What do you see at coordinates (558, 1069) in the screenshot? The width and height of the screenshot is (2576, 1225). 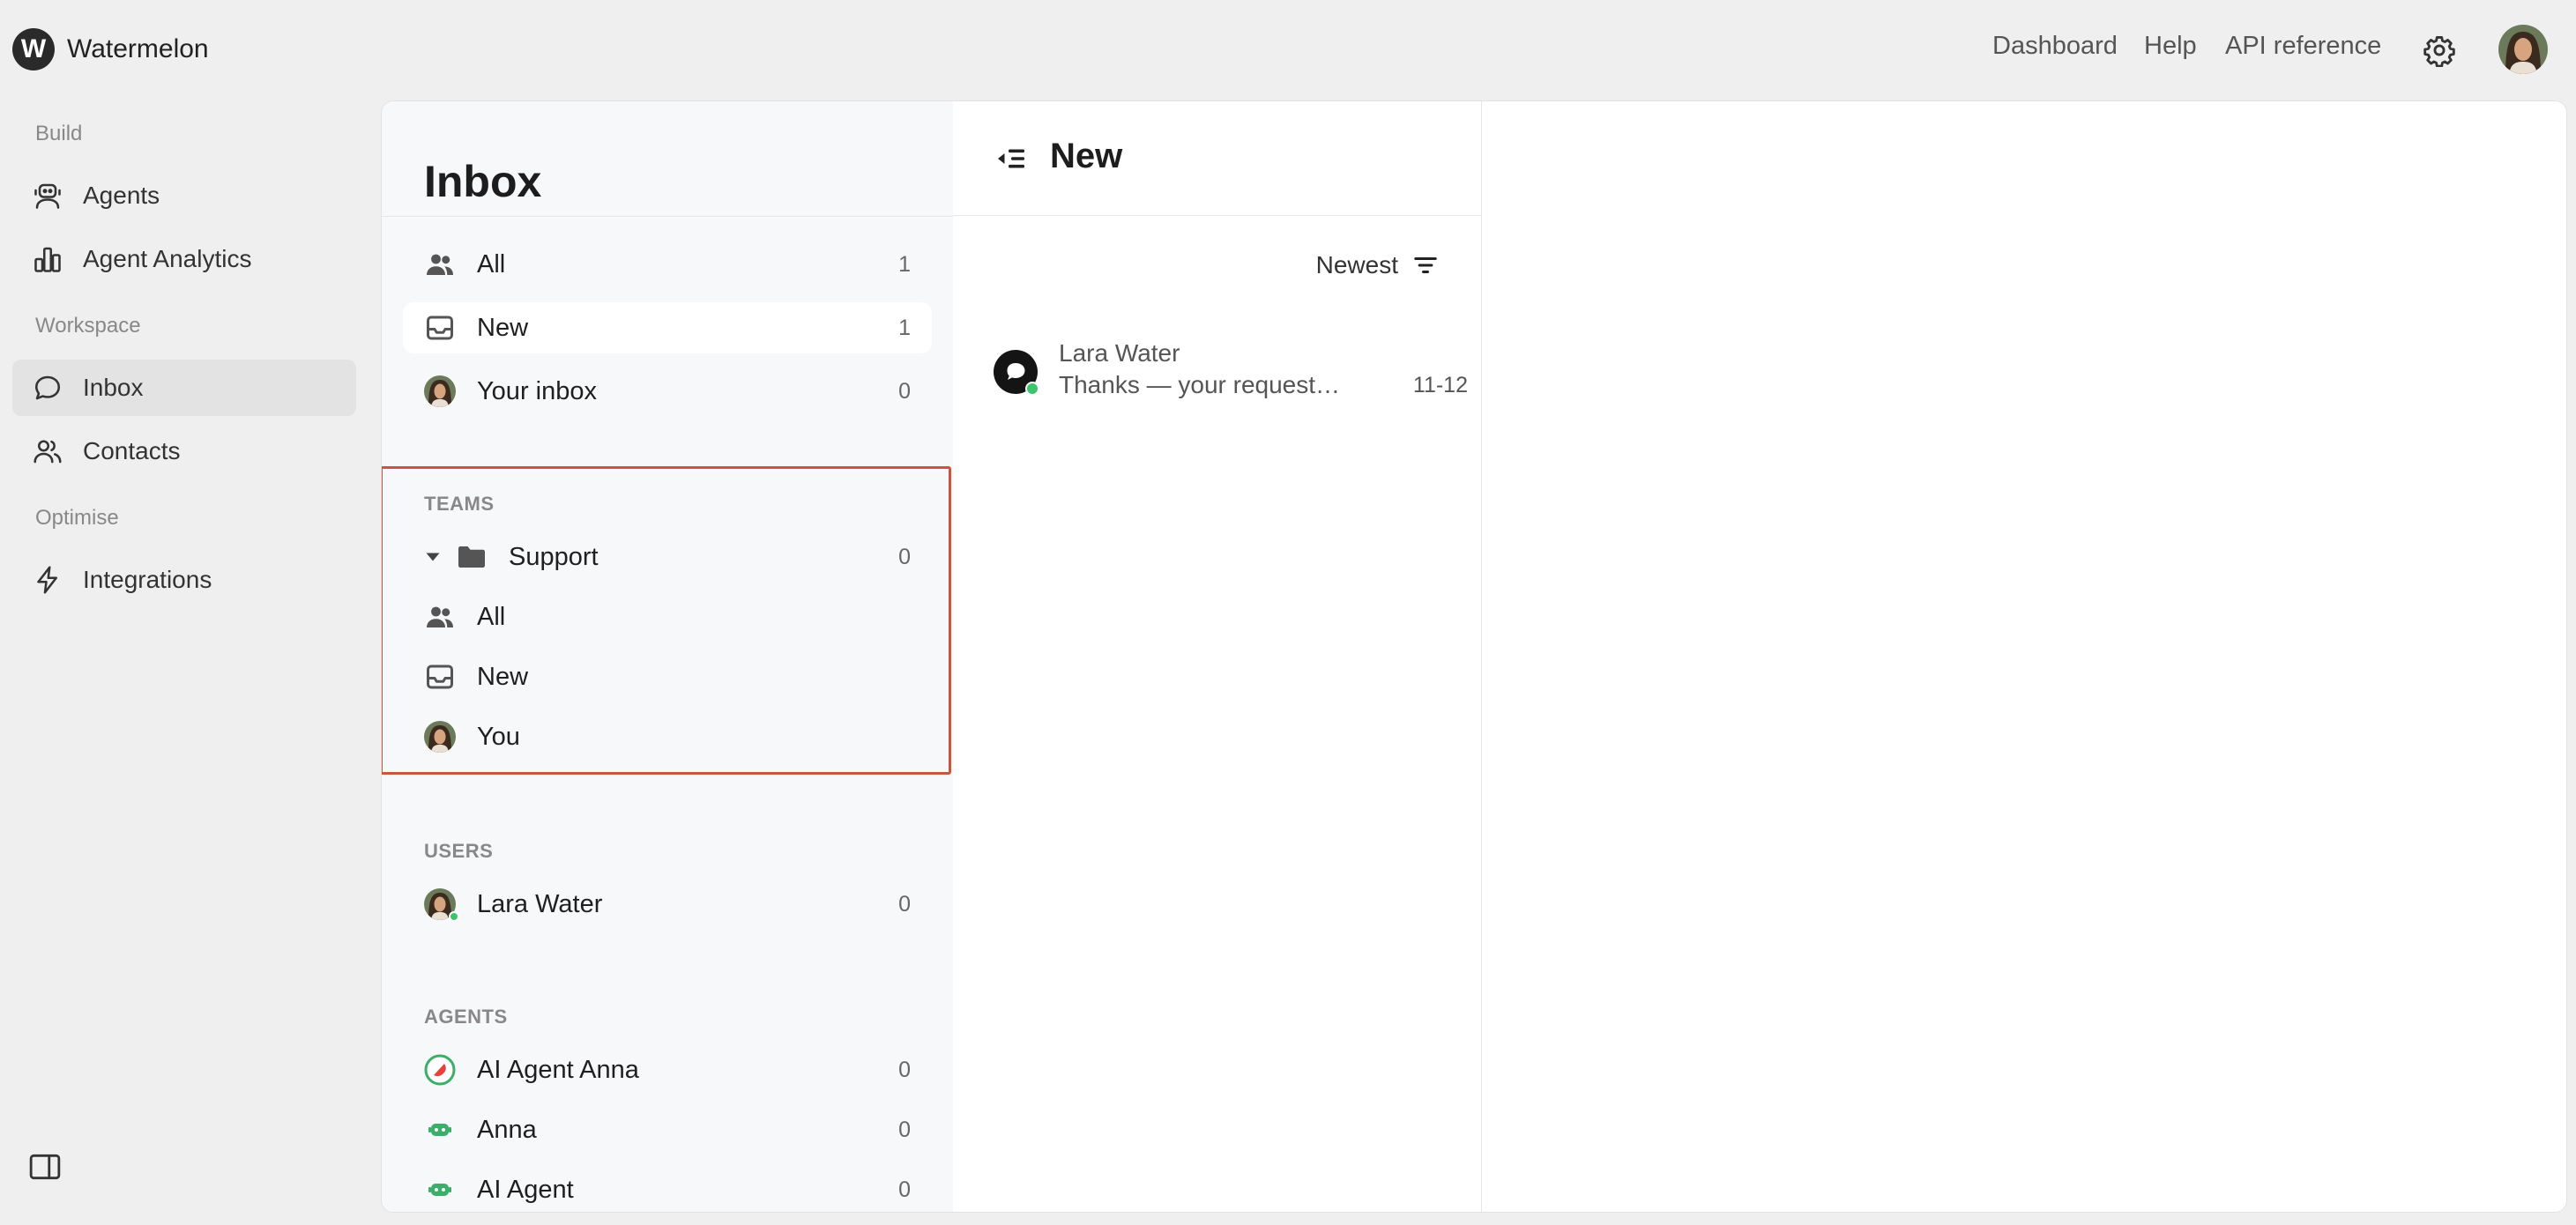 I see `agent-label: AI Agent Anna` at bounding box center [558, 1069].